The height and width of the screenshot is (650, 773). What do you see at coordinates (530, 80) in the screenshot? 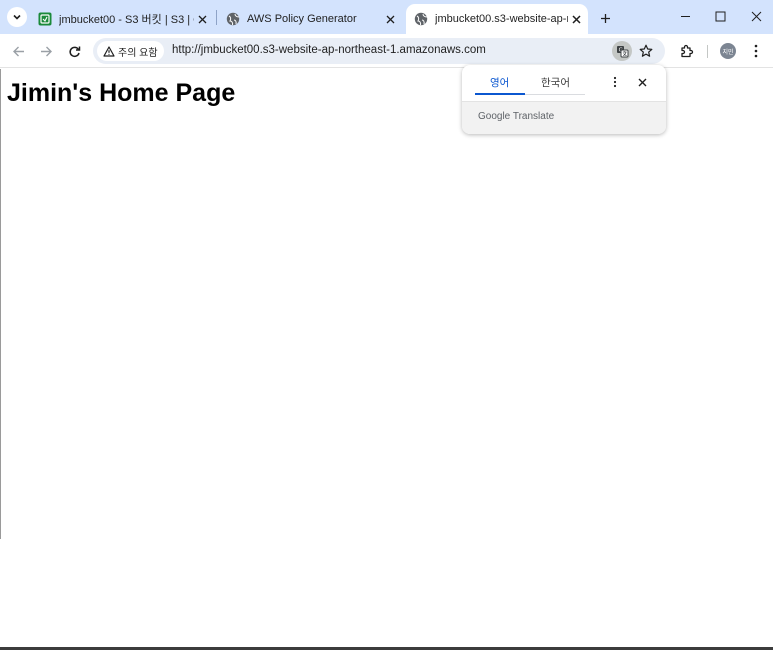
I see `translate-language-tabs: 영어 한국어` at bounding box center [530, 80].